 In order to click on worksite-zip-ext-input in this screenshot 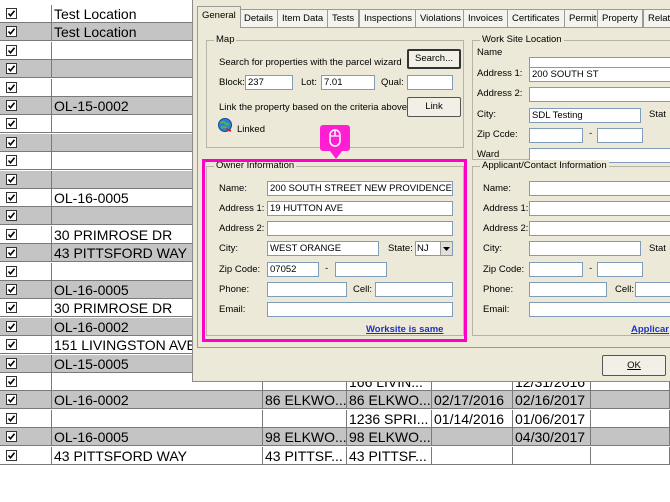, I will do `click(620, 135)`.